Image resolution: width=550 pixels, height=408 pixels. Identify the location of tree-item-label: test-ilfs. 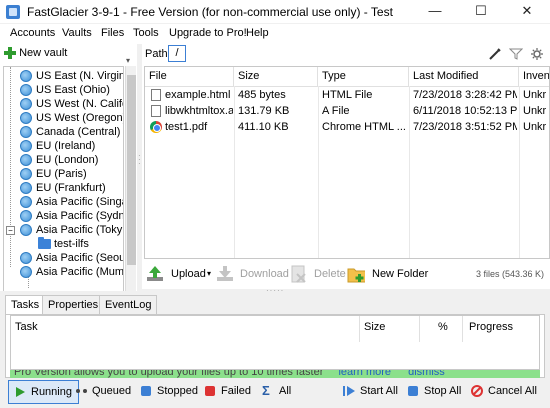
(71, 244).